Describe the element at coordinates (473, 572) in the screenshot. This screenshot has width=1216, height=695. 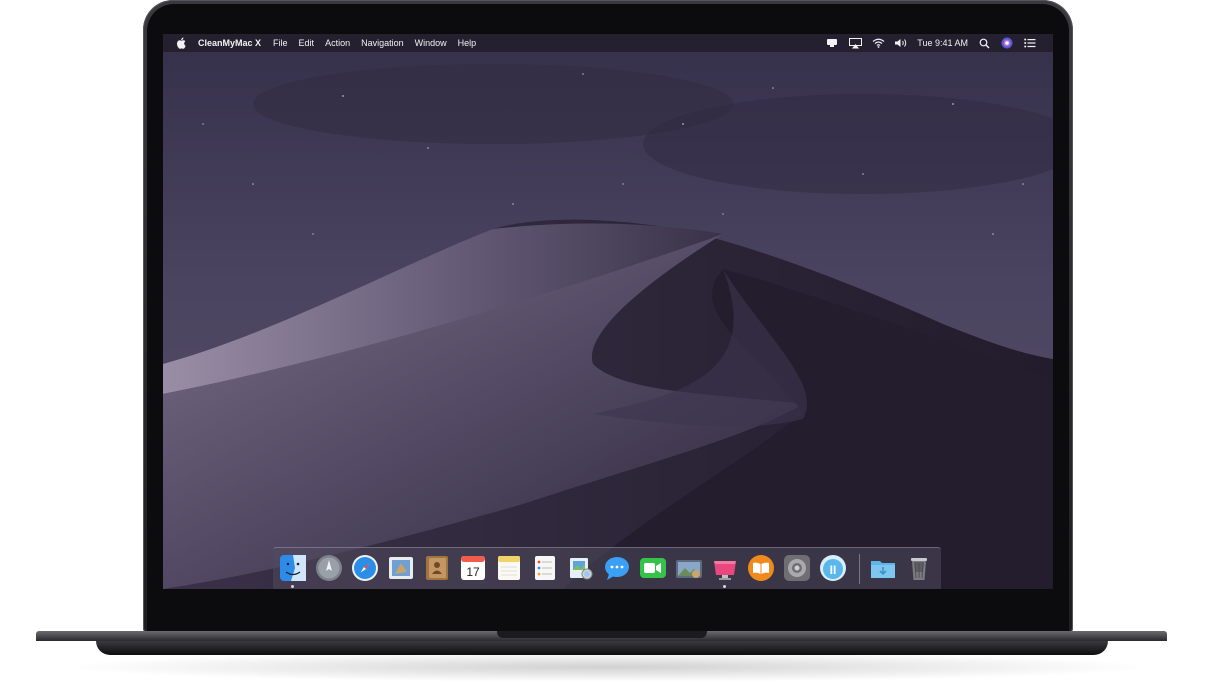
I see `svg-text: 17` at that location.